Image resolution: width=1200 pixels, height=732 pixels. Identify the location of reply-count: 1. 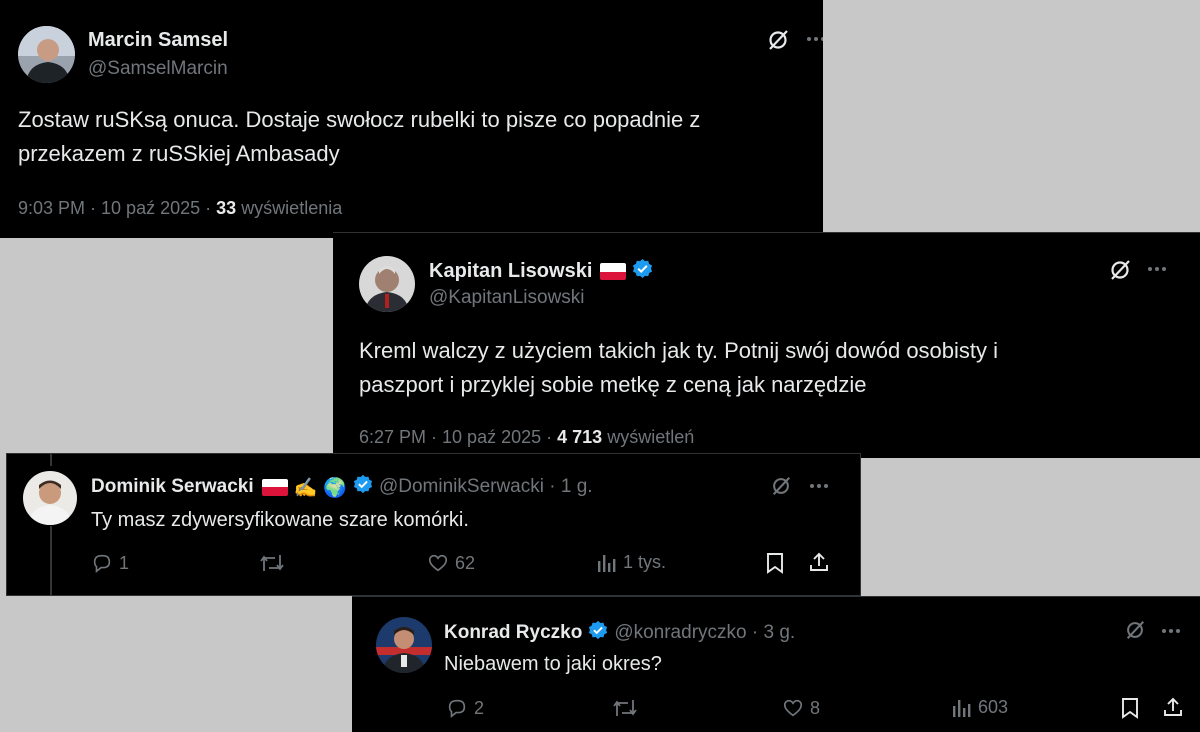
(124, 562).